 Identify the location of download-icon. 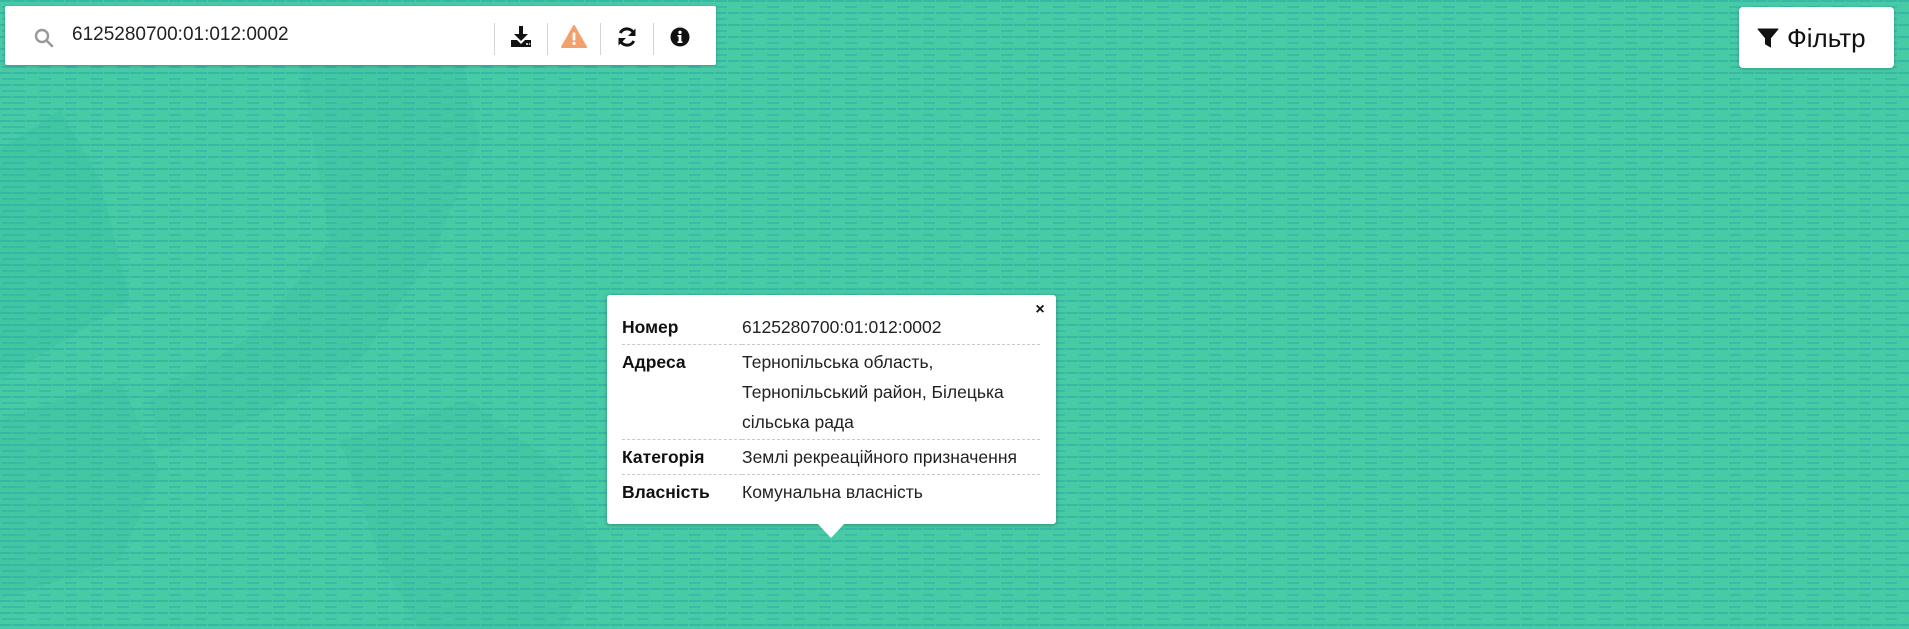
(521, 39).